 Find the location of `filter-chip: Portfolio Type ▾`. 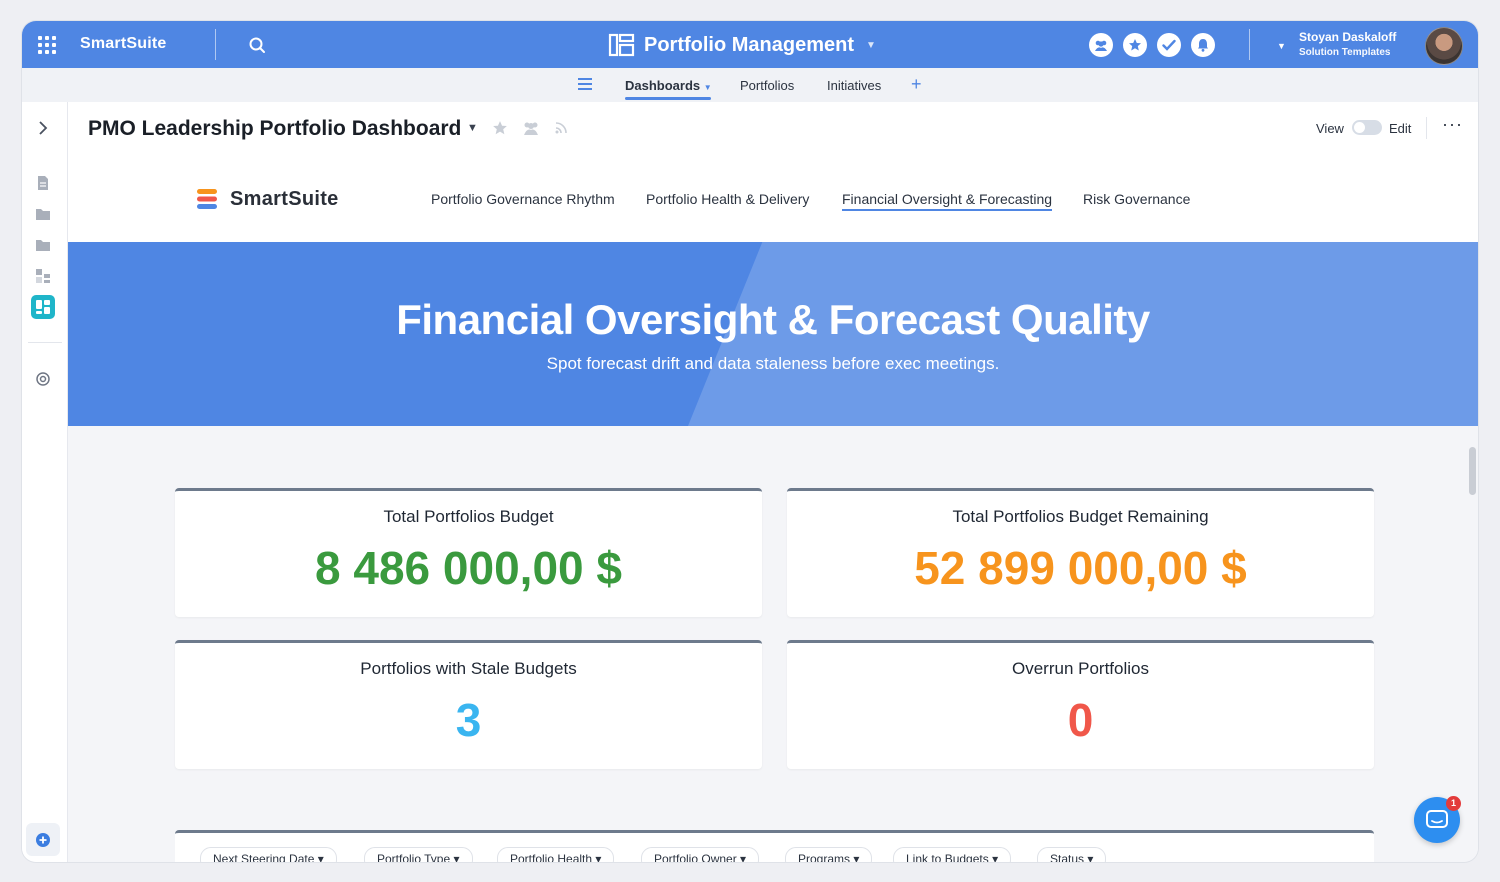

filter-chip: Portfolio Type ▾ is located at coordinates (418, 854).